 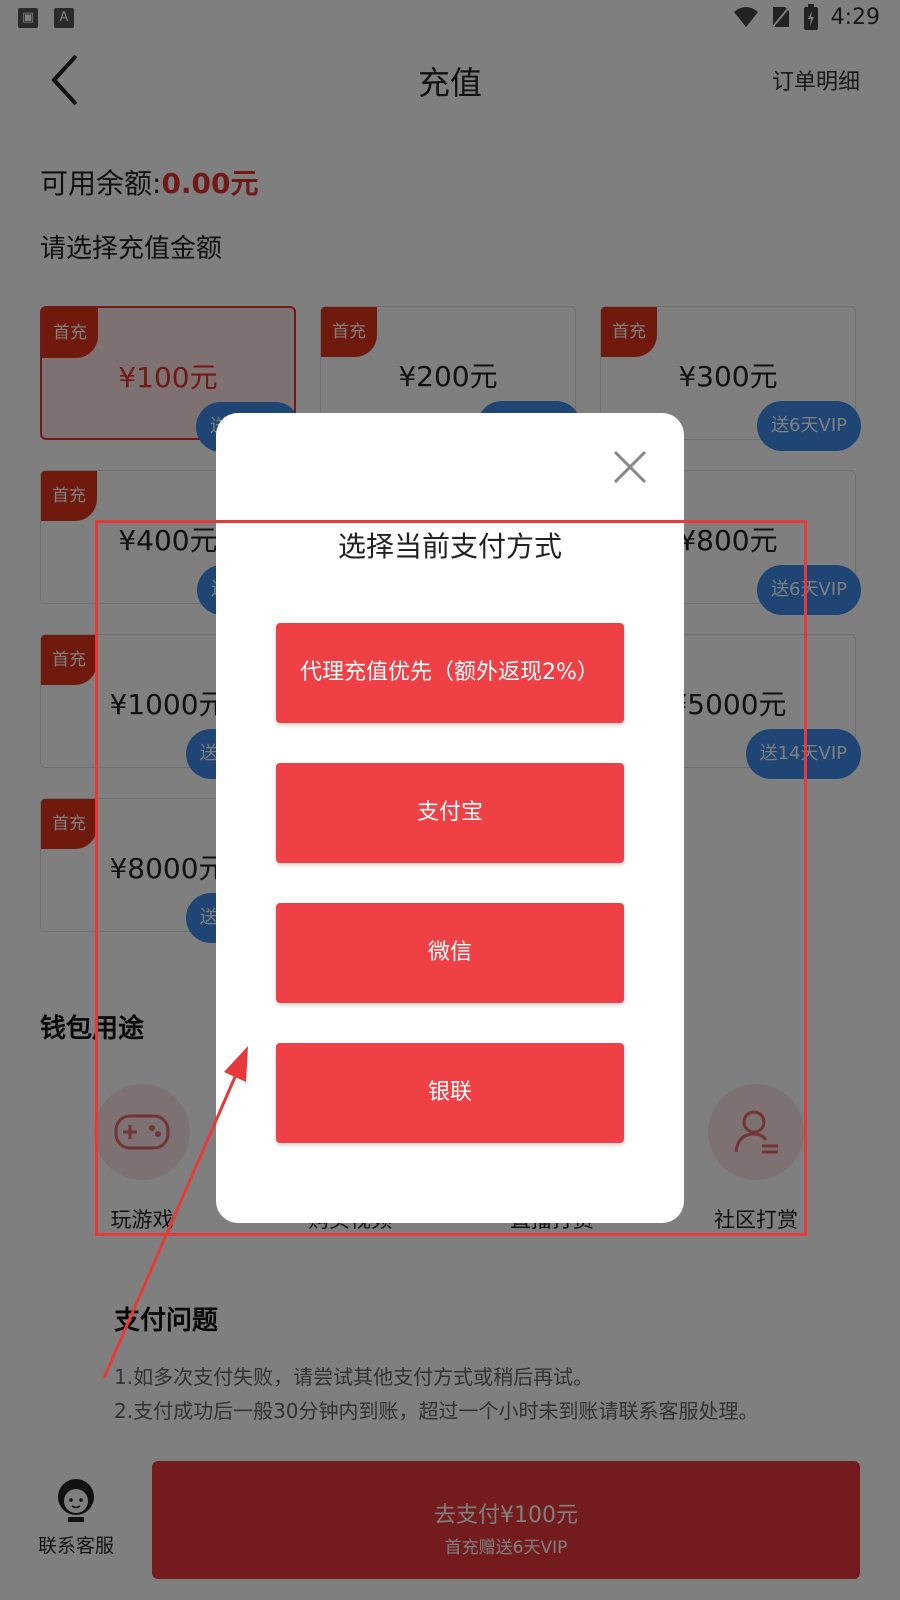 I want to click on close-button, so click(x=630, y=467).